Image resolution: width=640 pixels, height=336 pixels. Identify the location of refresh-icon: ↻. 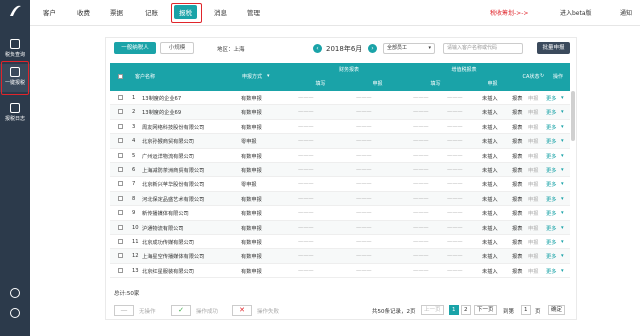
(542, 76).